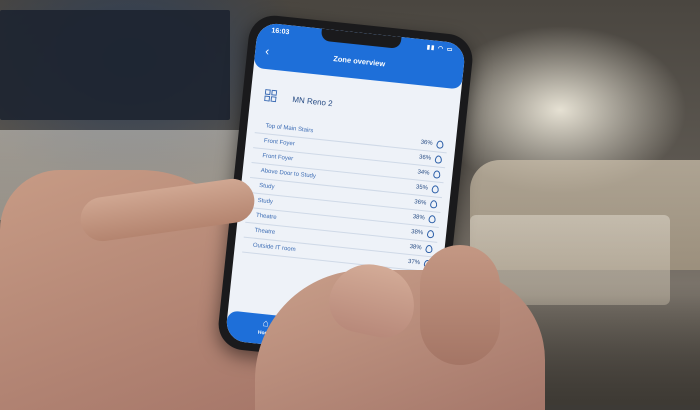 The width and height of the screenshot is (700, 410). I want to click on status-time: 16:03, so click(280, 32).